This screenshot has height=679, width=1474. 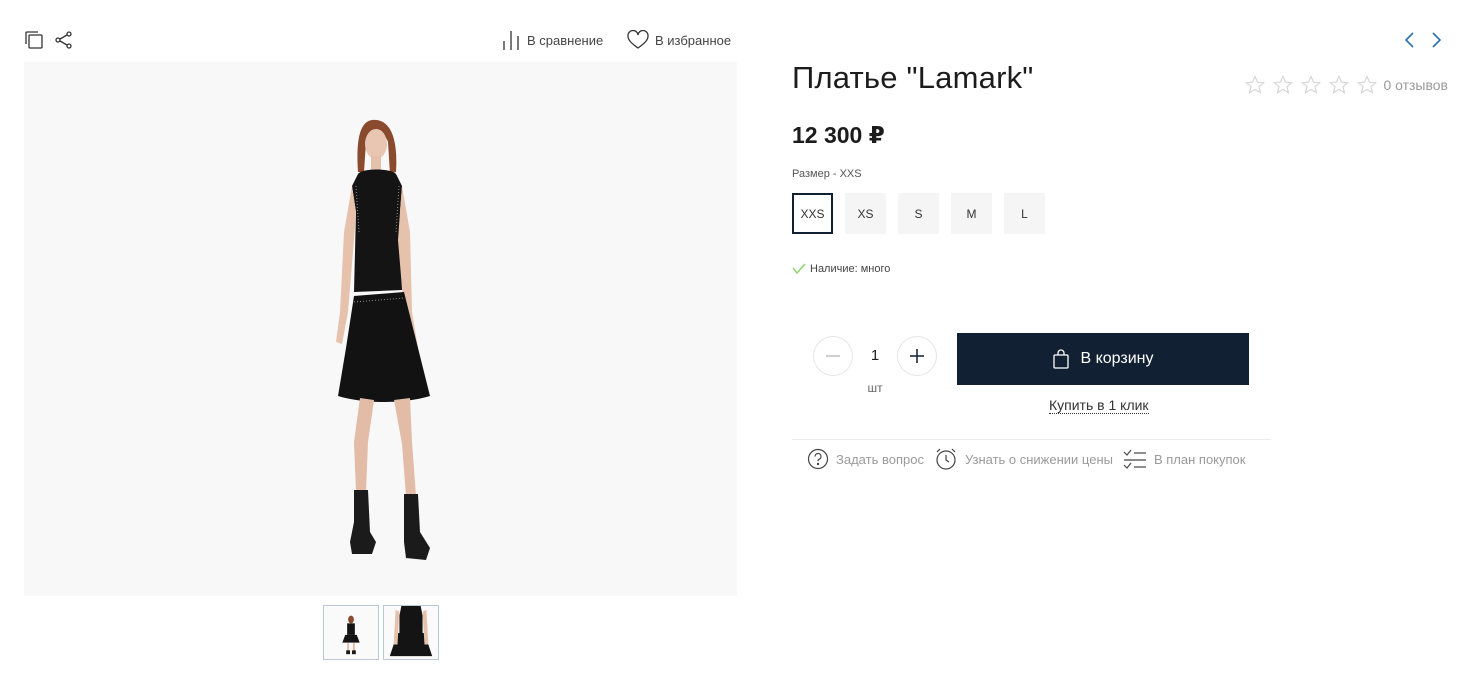 What do you see at coordinates (64, 40) in the screenshot?
I see `share-icon` at bounding box center [64, 40].